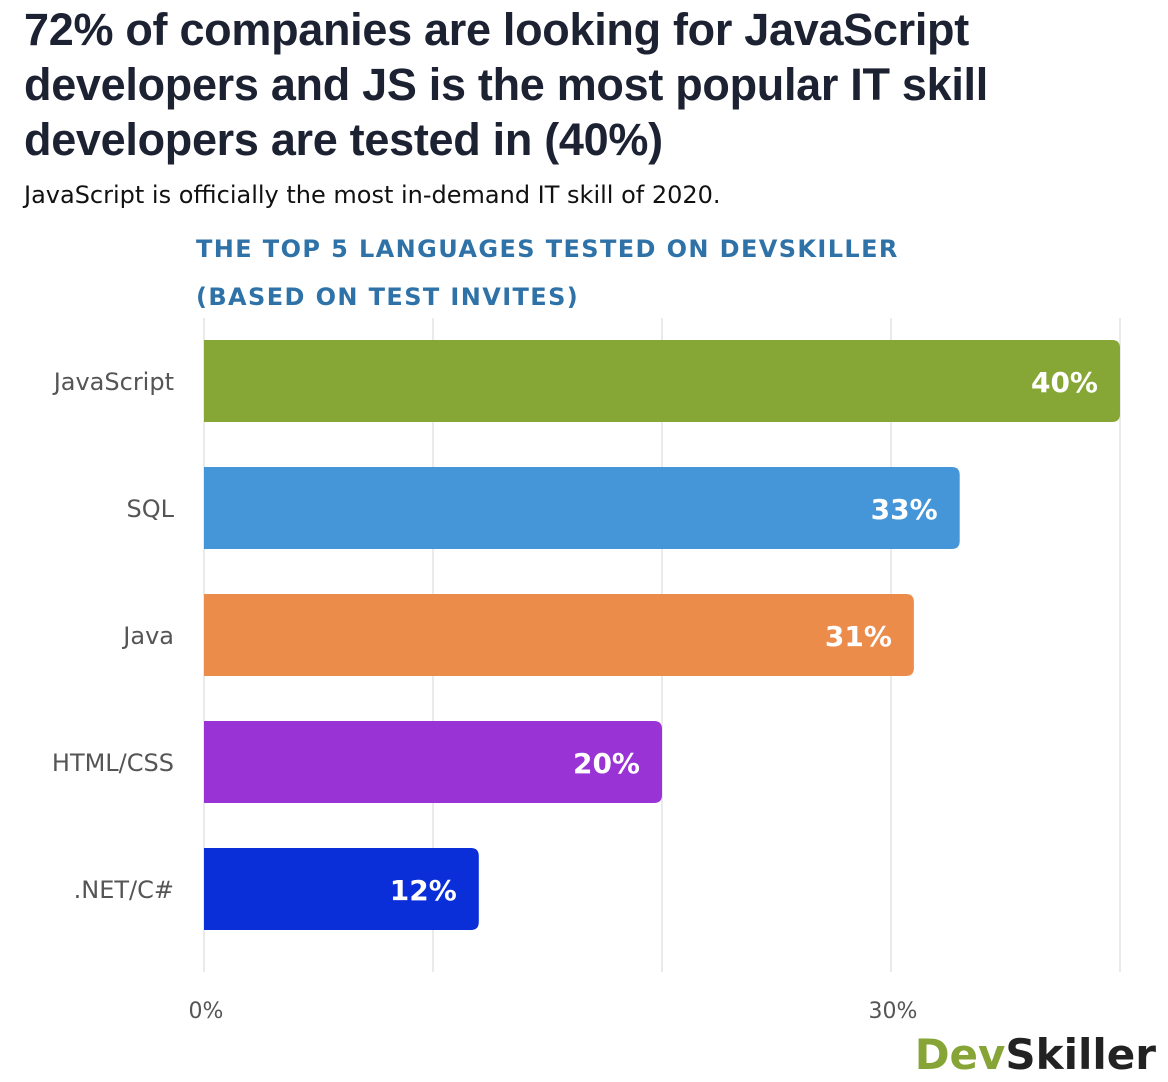 Image resolution: width=1168 pixels, height=1082 pixels. What do you see at coordinates (206, 1011) in the screenshot?
I see `x-tick-label: 0%` at bounding box center [206, 1011].